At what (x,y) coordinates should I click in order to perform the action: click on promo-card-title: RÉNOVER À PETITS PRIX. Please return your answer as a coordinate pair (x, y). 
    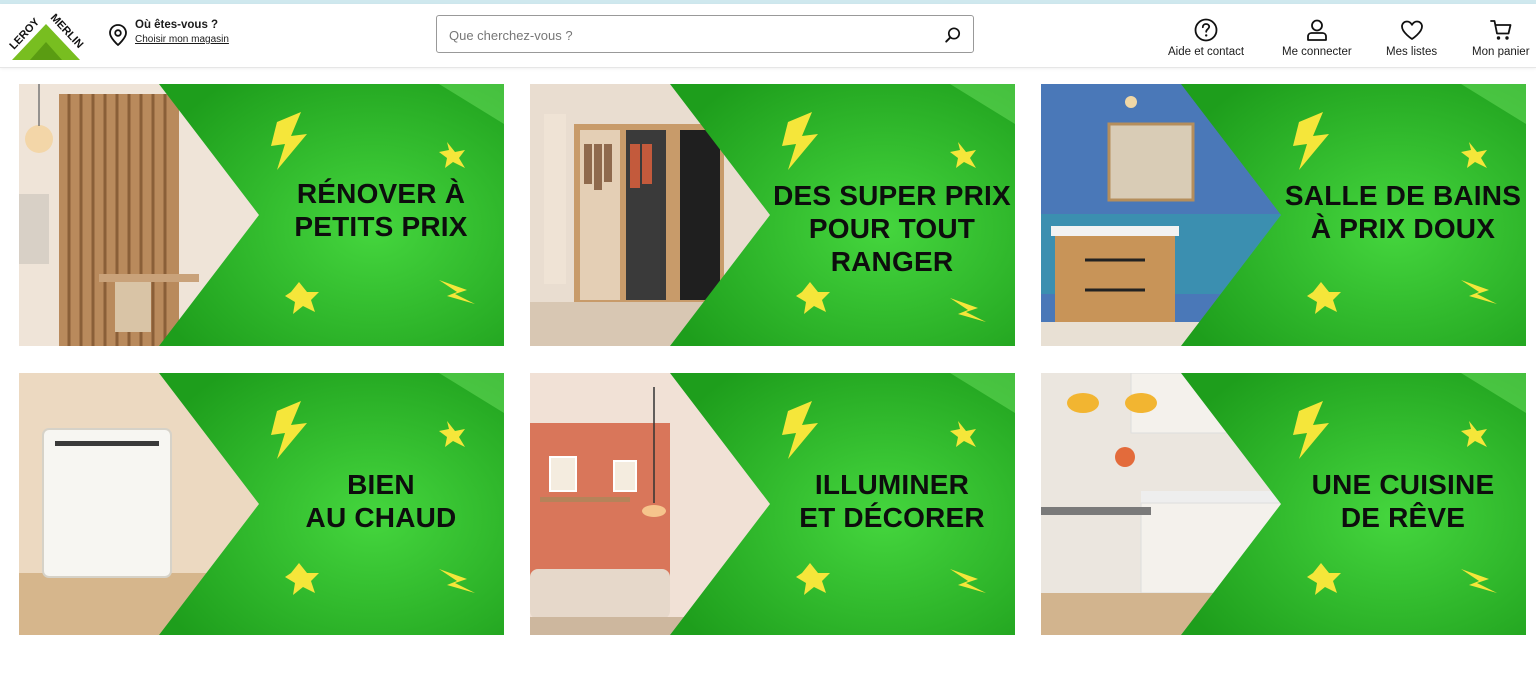
    Looking at the image, I should click on (381, 210).